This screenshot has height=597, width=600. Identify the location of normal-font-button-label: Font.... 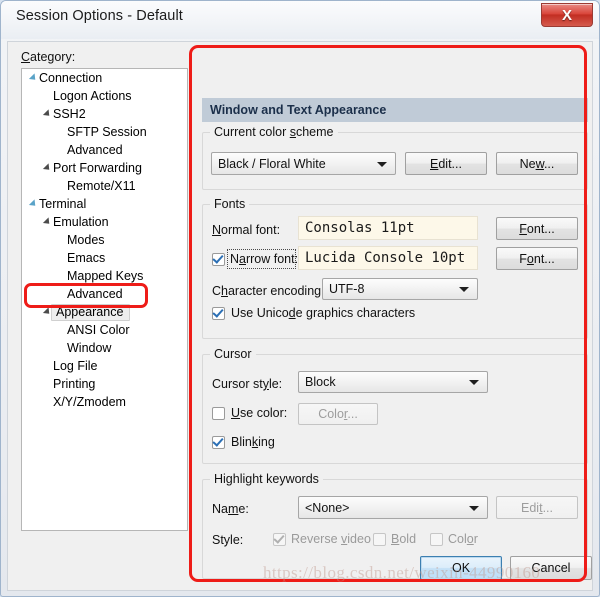
(537, 228).